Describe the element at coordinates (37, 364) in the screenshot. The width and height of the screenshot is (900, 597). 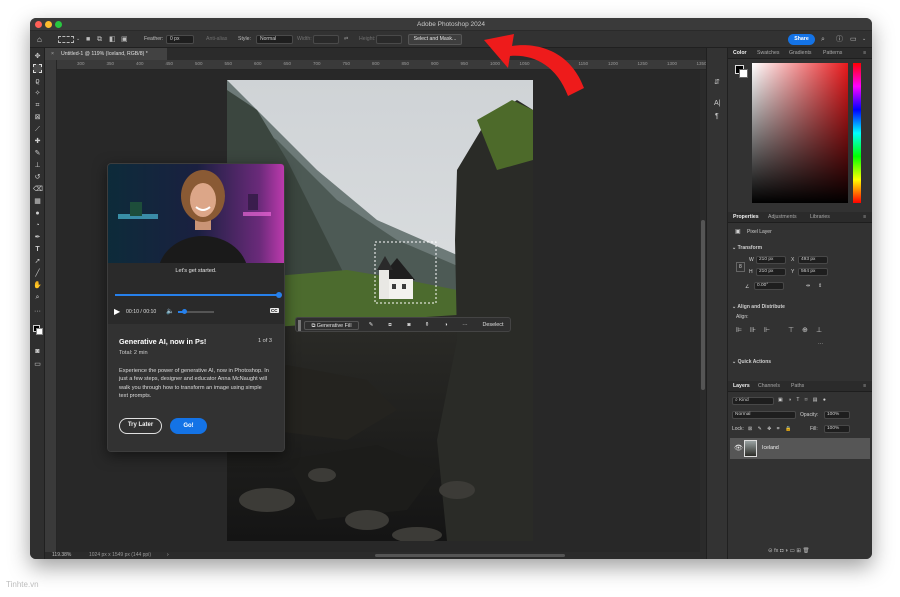
I see `screen-mode-icon: ▭` at that location.